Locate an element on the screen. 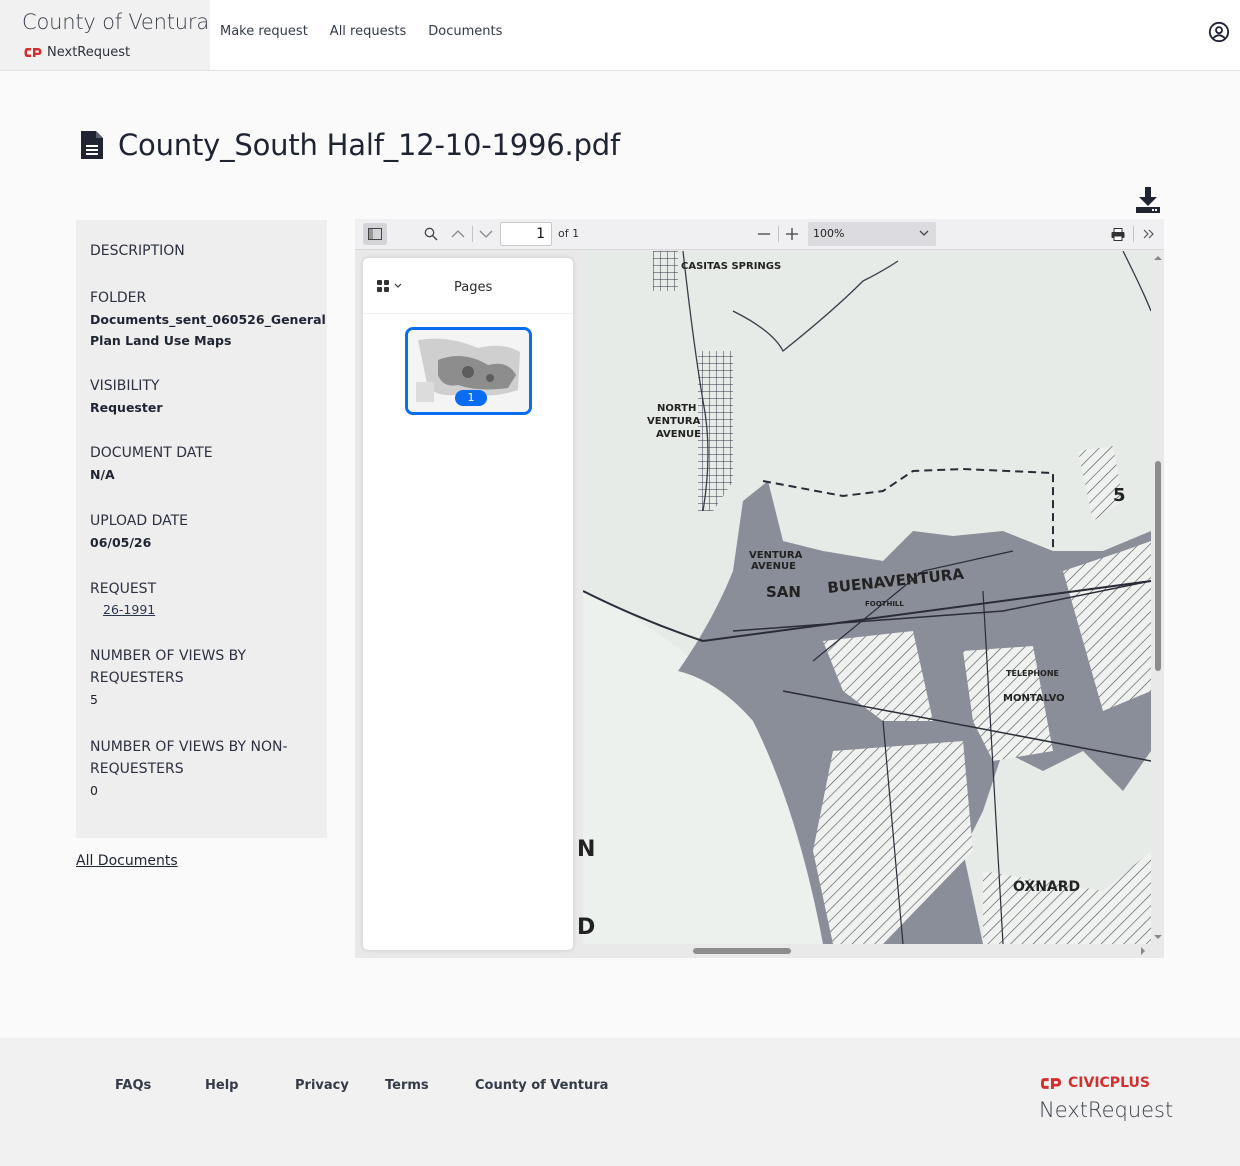 The image size is (1240, 1166). more-tools-icon is located at coordinates (1149, 234).